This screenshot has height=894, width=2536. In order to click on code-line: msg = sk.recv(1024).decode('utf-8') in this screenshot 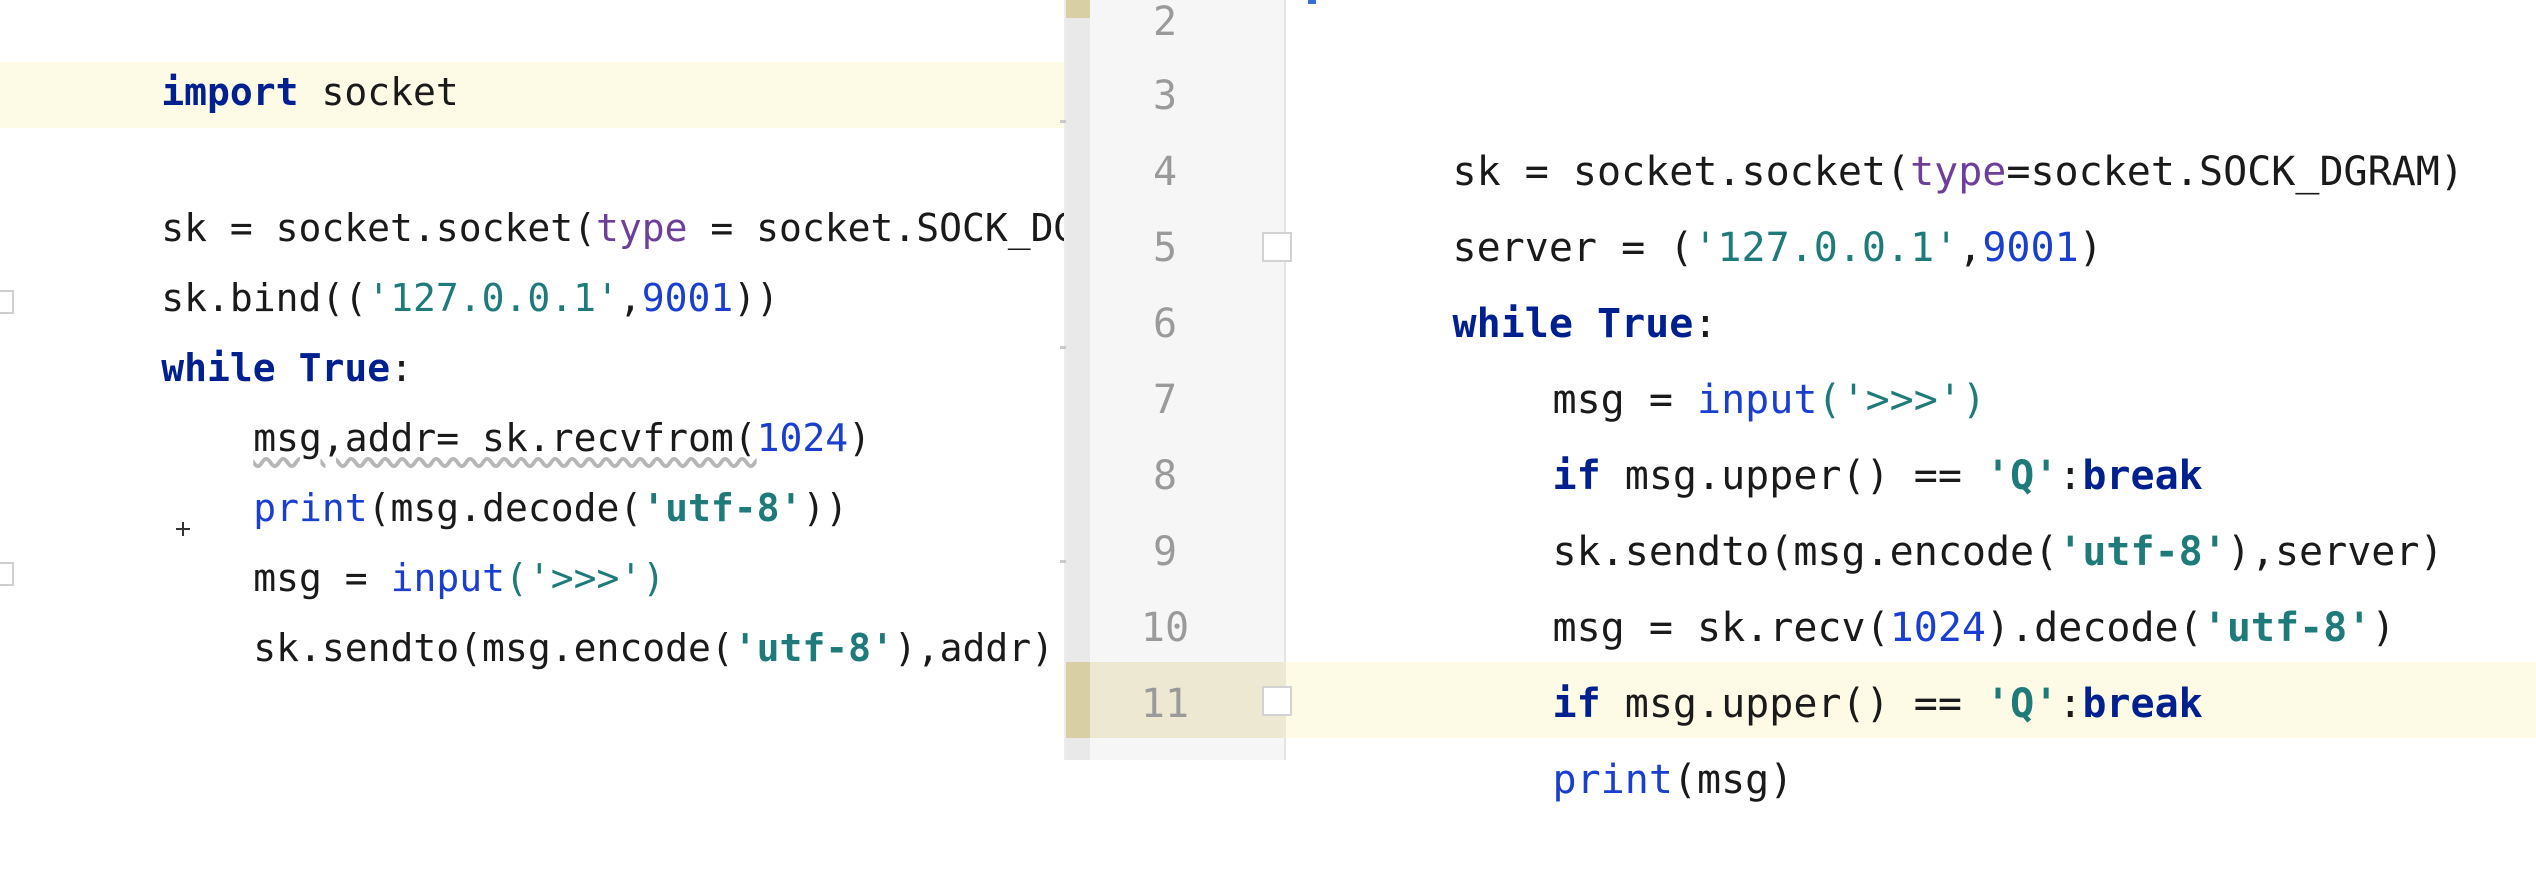, I will do `click(1902, 582)`.